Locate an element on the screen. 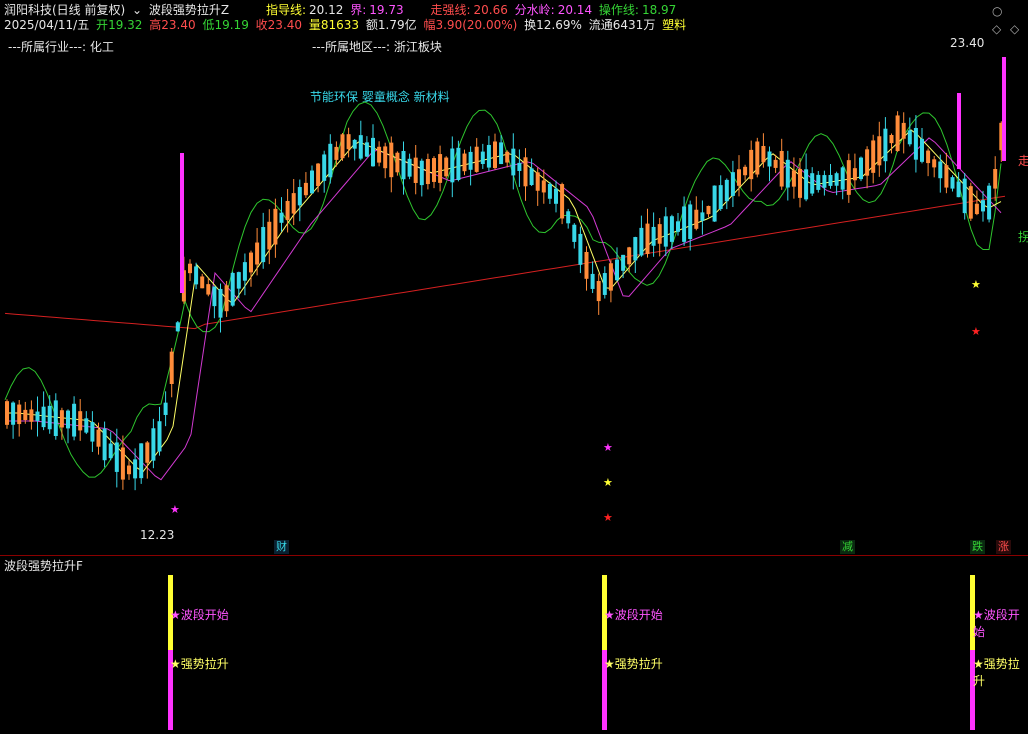  event-tag-cai: 财 is located at coordinates (281, 547).